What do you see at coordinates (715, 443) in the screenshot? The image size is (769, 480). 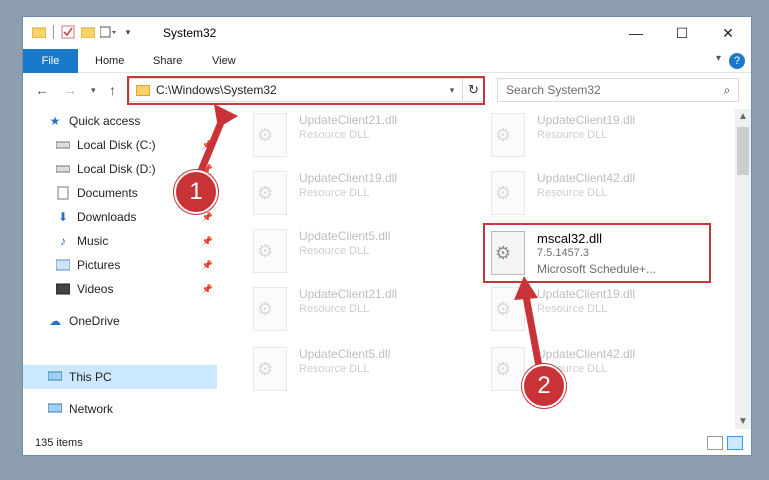 I see `details-view-icon` at bounding box center [715, 443].